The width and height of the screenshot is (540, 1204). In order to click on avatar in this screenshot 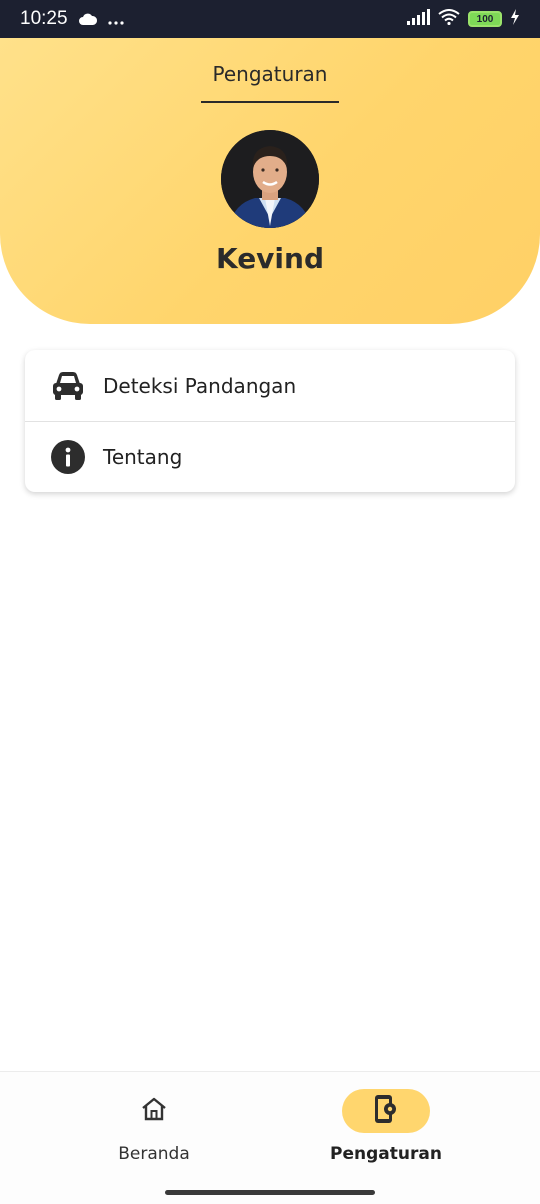, I will do `click(270, 179)`.